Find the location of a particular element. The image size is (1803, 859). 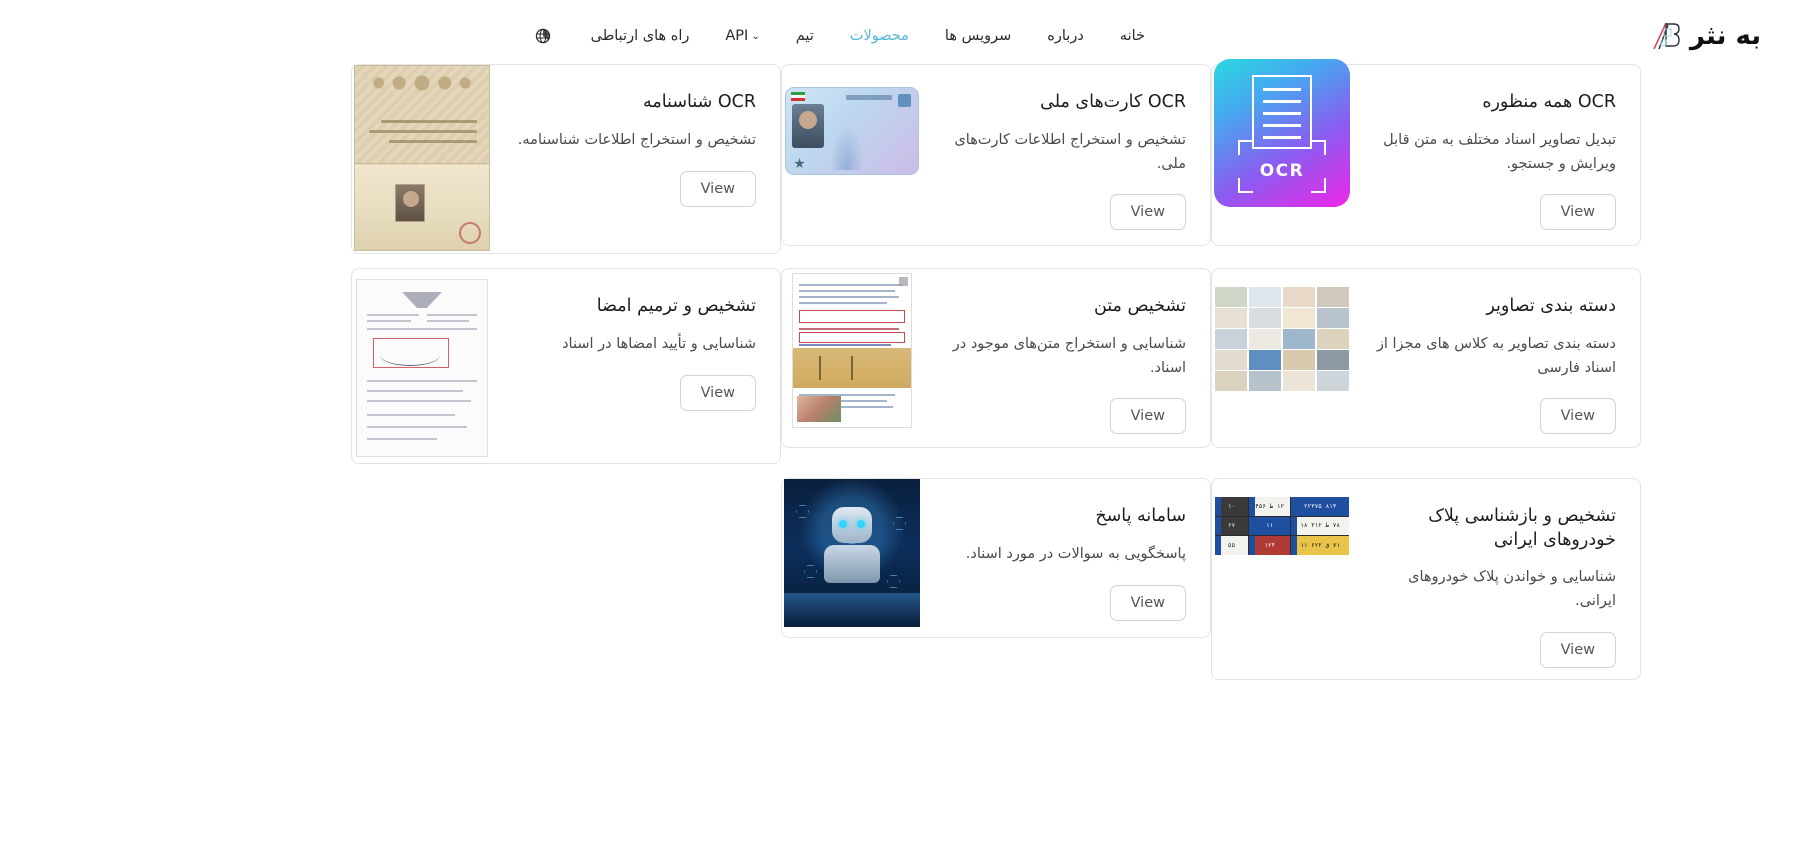

nav-label-about: درباره is located at coordinates (1065, 35).